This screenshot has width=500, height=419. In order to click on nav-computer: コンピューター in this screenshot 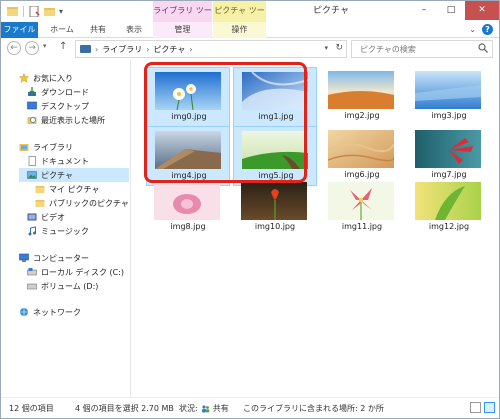, I will do `click(54, 258)`.